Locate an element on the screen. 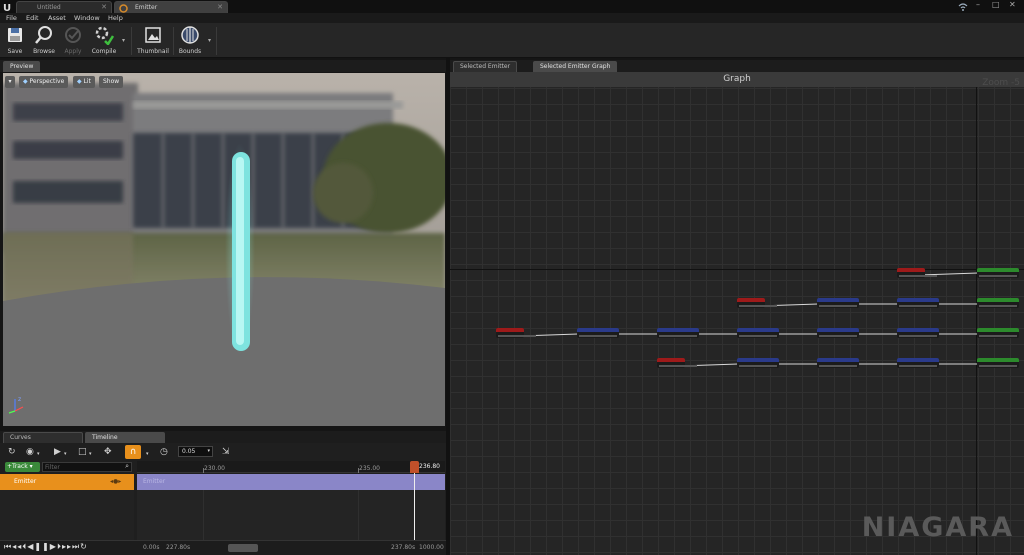 The width and height of the screenshot is (1024, 555). maximize-button: □ is located at coordinates (996, 4).